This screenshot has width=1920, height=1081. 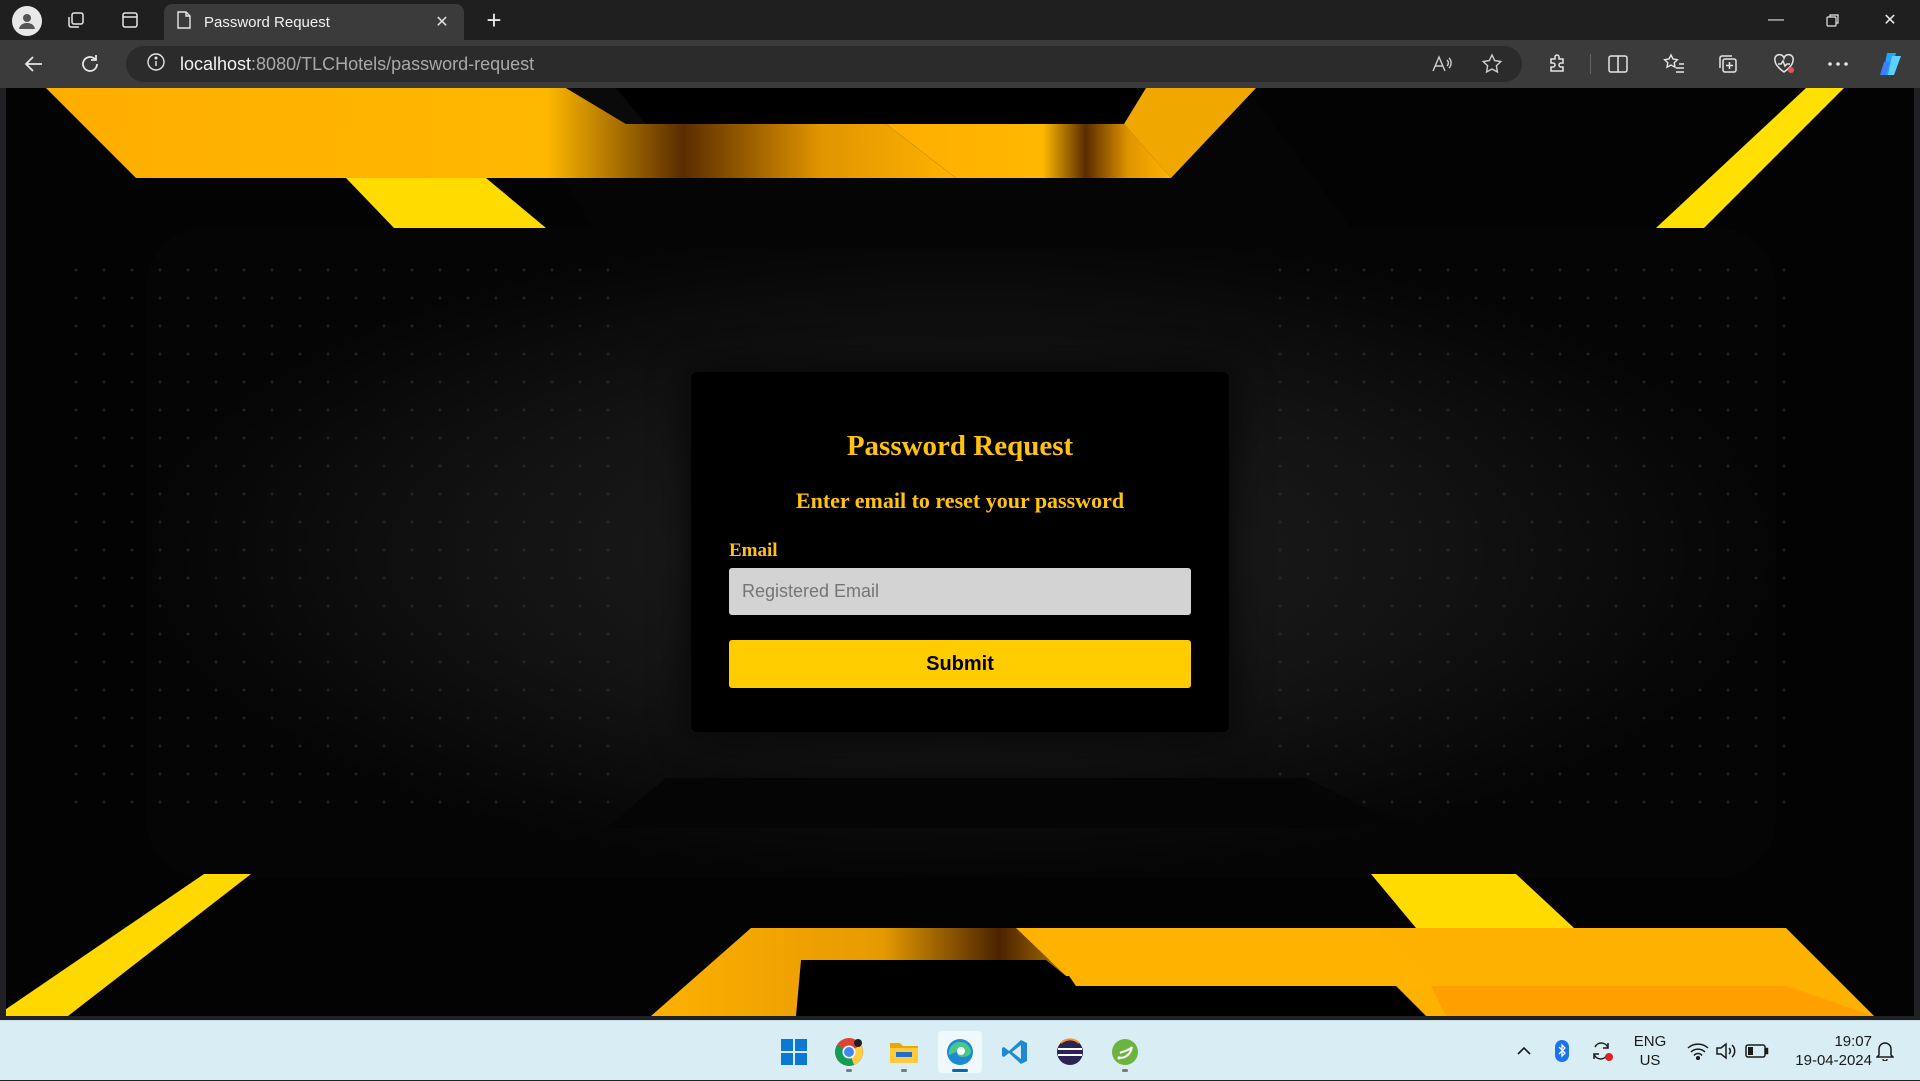 What do you see at coordinates (960, 664) in the screenshot?
I see `submit-button: Submit` at bounding box center [960, 664].